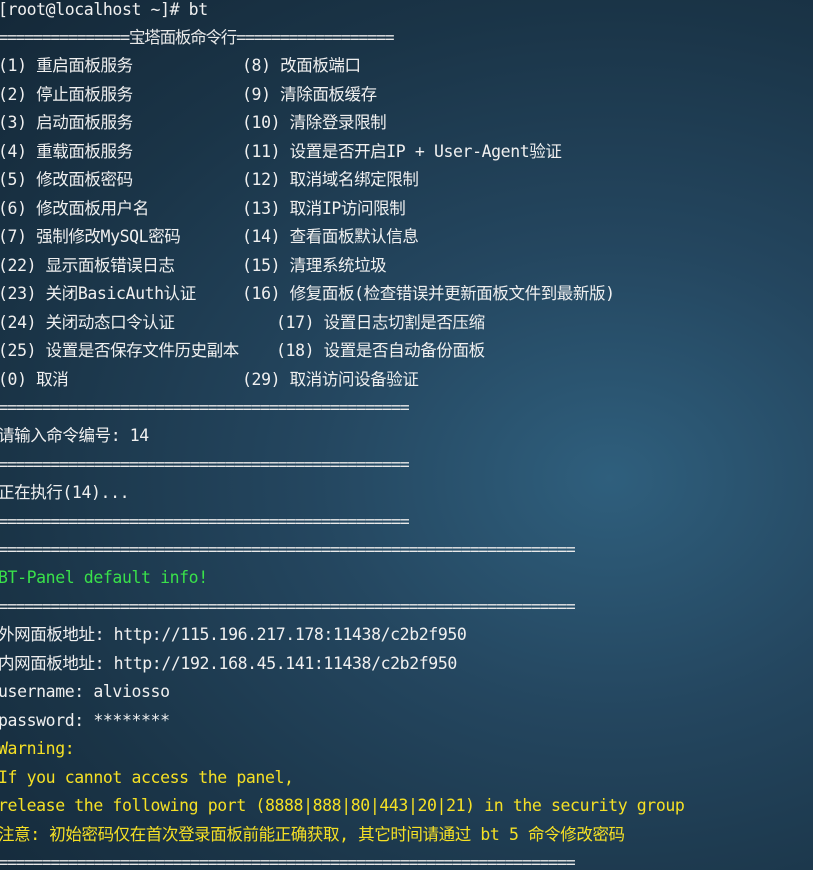 Image resolution: width=813 pixels, height=870 pixels. What do you see at coordinates (402, 151) in the screenshot?
I see `menu-option: (11) 设置是否开启IP + User-Agent验证` at bounding box center [402, 151].